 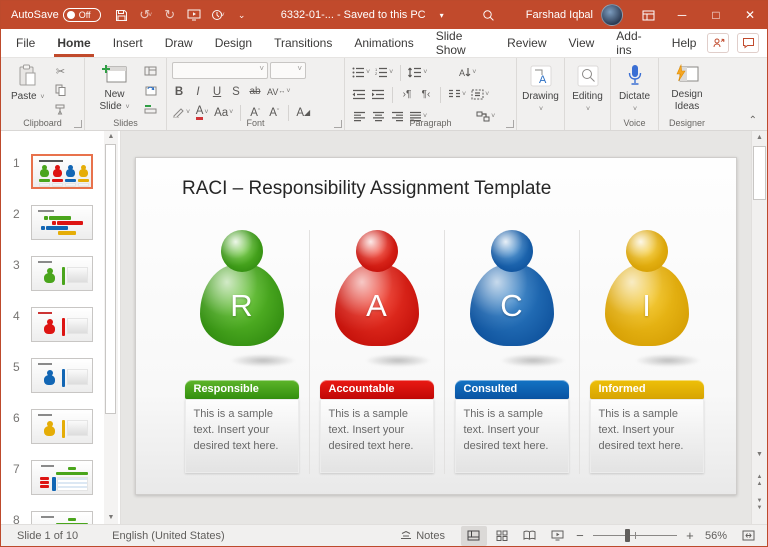 I want to click on reading-view-button, so click(x=530, y=536).